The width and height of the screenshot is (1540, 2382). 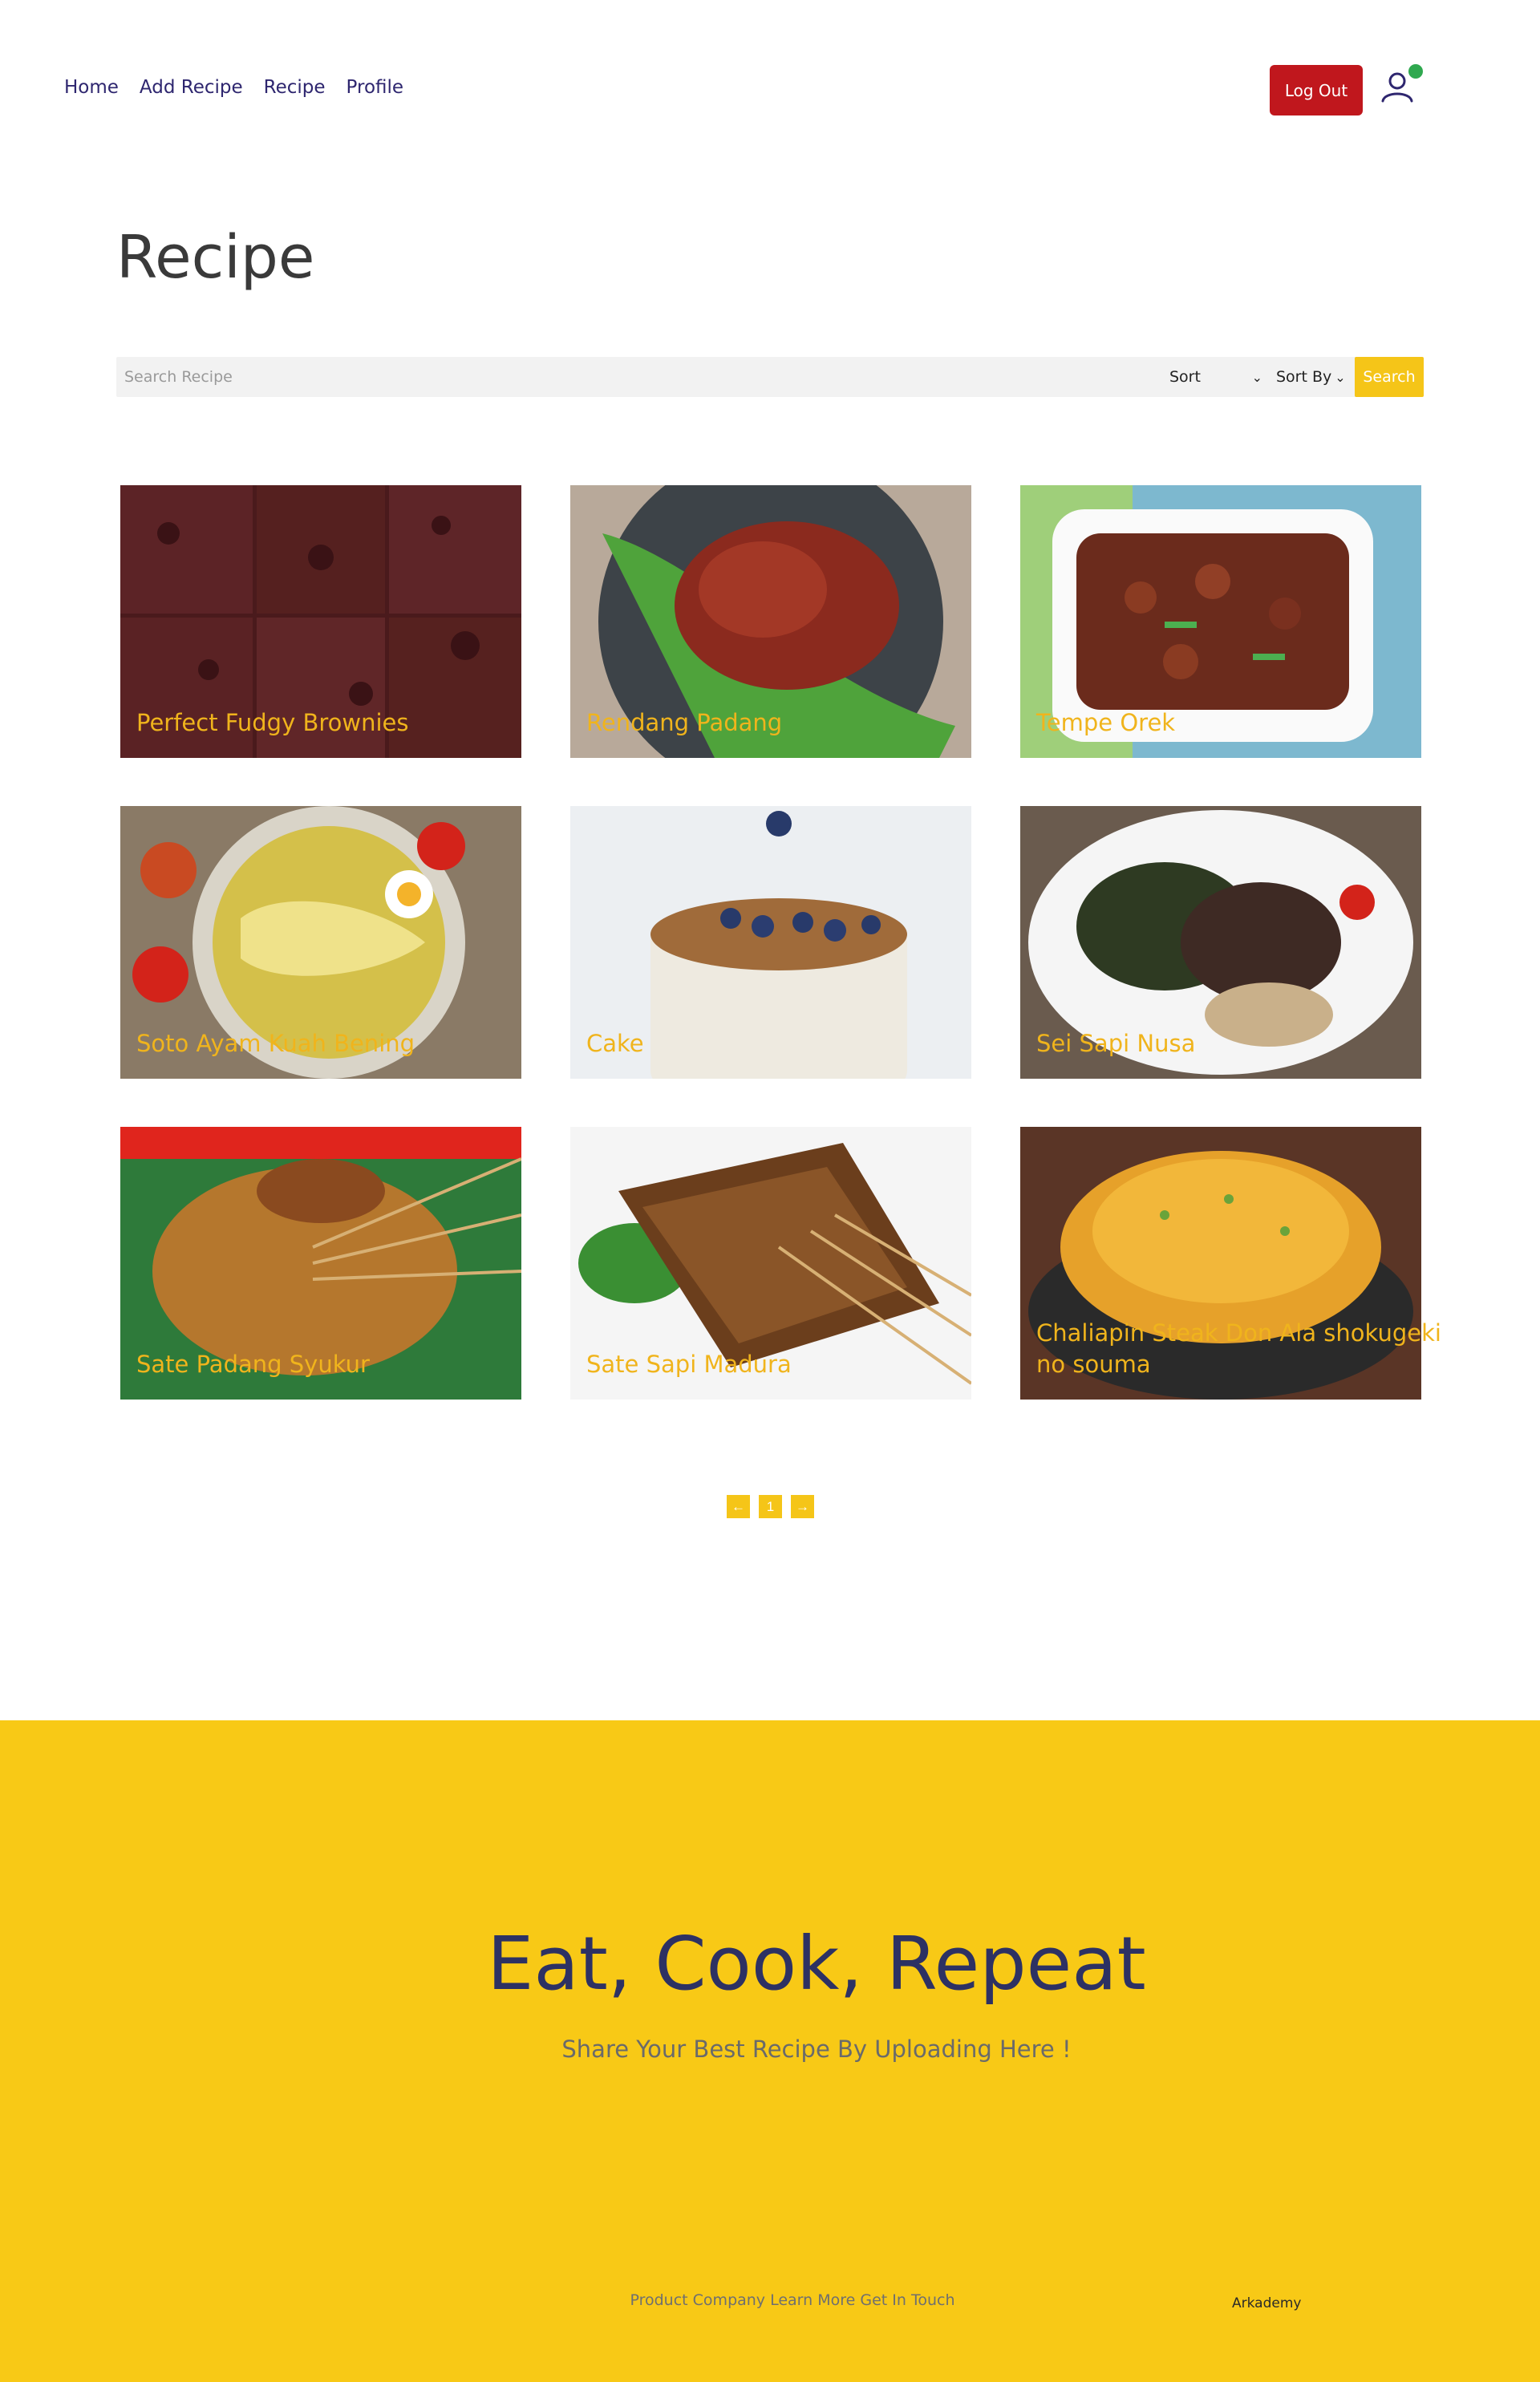 What do you see at coordinates (1116, 1043) in the screenshot?
I see `recipe-title: Sei Sapi Nusa` at bounding box center [1116, 1043].